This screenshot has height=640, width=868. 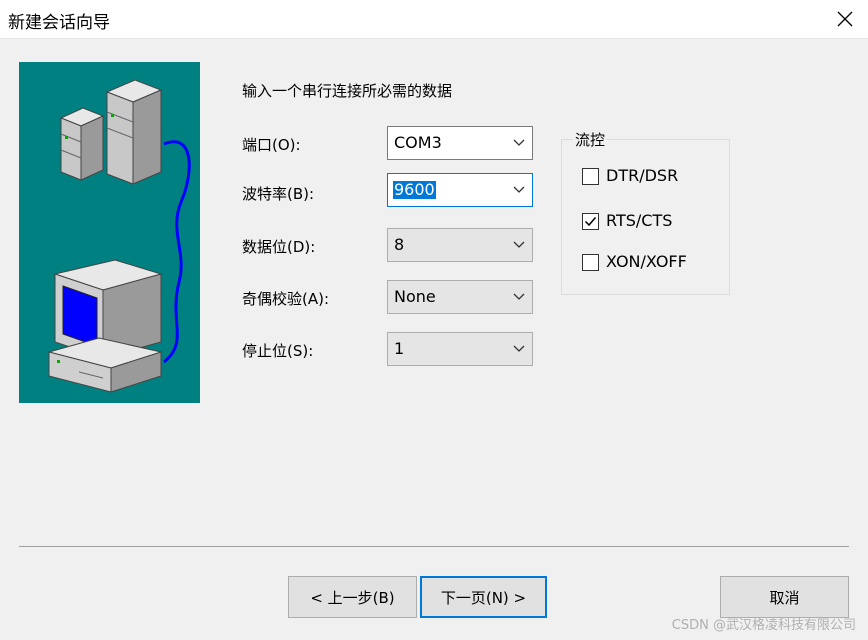 What do you see at coordinates (460, 143) in the screenshot?
I see `port-select: COM3` at bounding box center [460, 143].